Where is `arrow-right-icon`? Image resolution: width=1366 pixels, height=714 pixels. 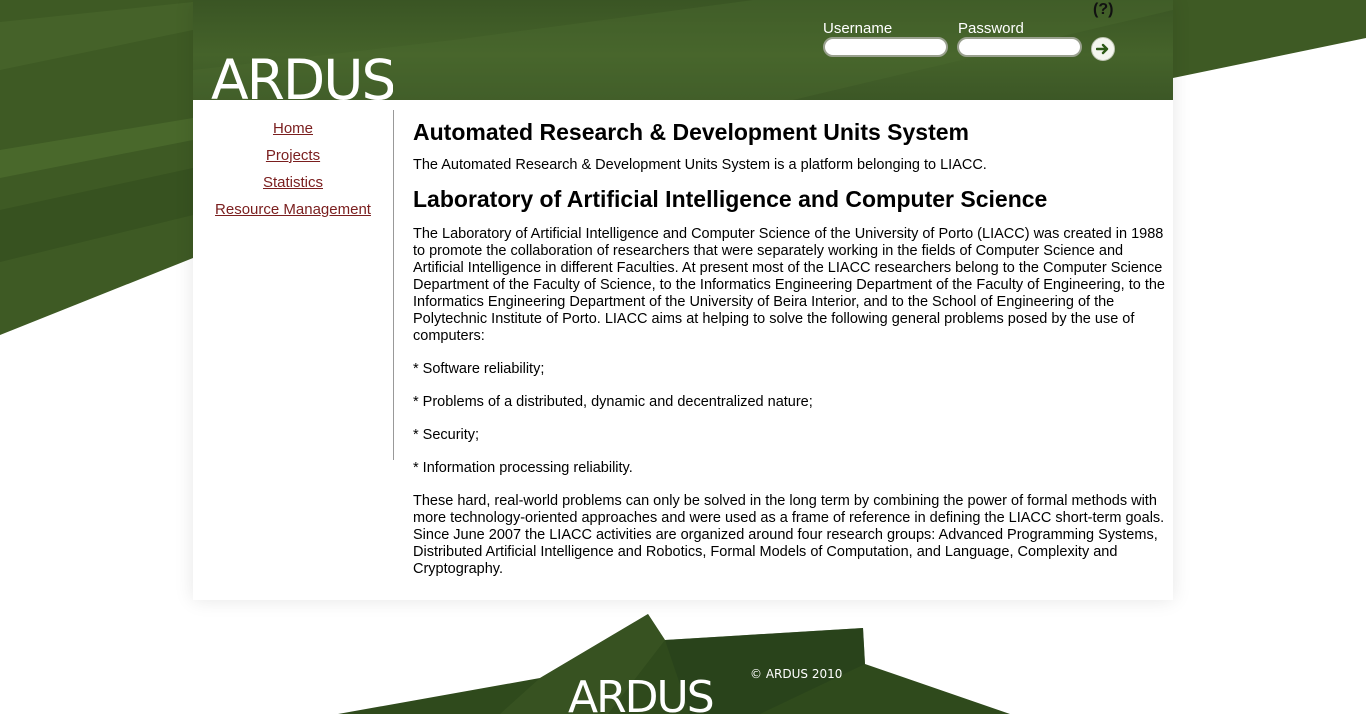
arrow-right-icon is located at coordinates (1102, 49).